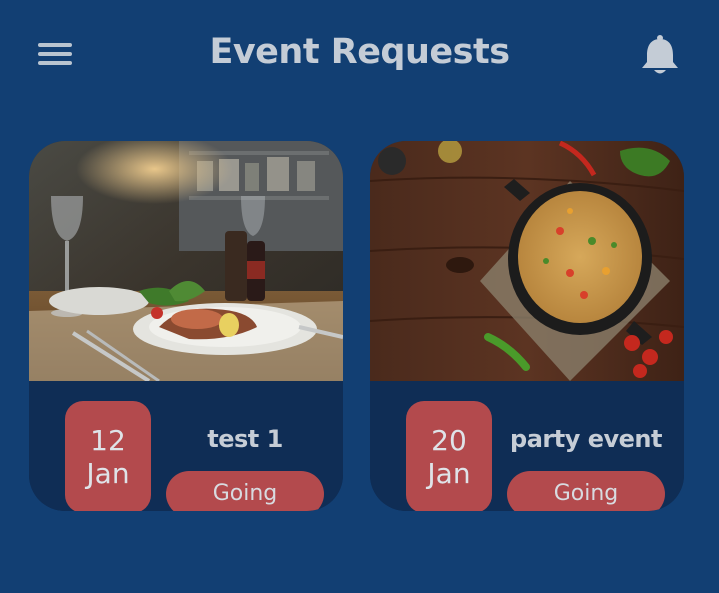  What do you see at coordinates (660, 55) in the screenshot?
I see `bell-icon` at bounding box center [660, 55].